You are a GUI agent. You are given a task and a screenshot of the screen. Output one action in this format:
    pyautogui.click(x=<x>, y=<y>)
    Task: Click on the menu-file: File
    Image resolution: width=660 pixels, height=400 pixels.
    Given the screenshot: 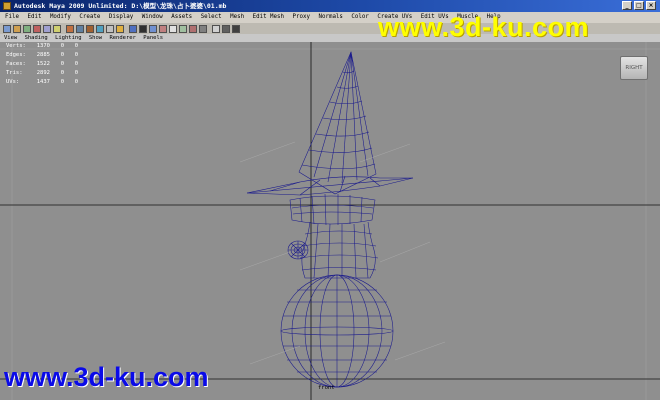 What is the action you would take?
    pyautogui.click(x=12, y=17)
    